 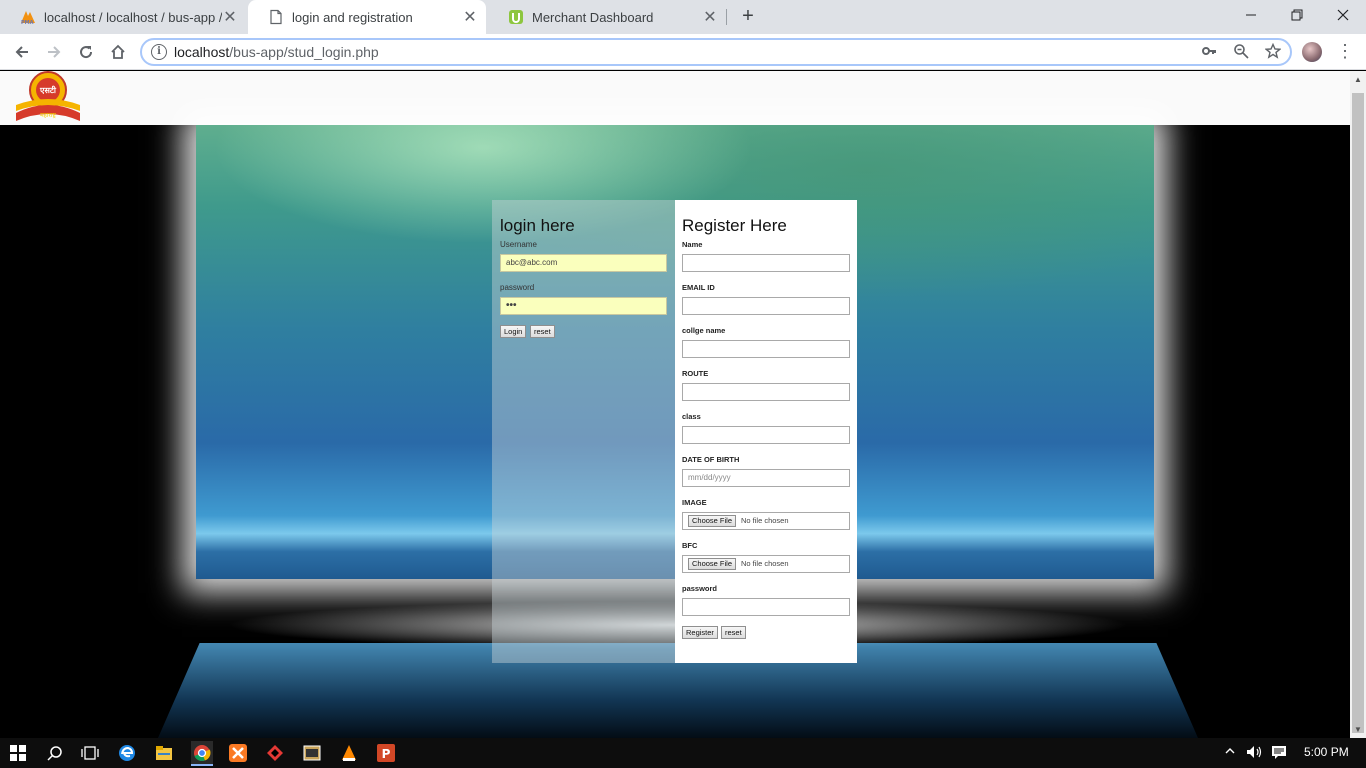 What do you see at coordinates (28, 18) in the screenshot?
I see `phpmyadmin-icon: PMA` at bounding box center [28, 18].